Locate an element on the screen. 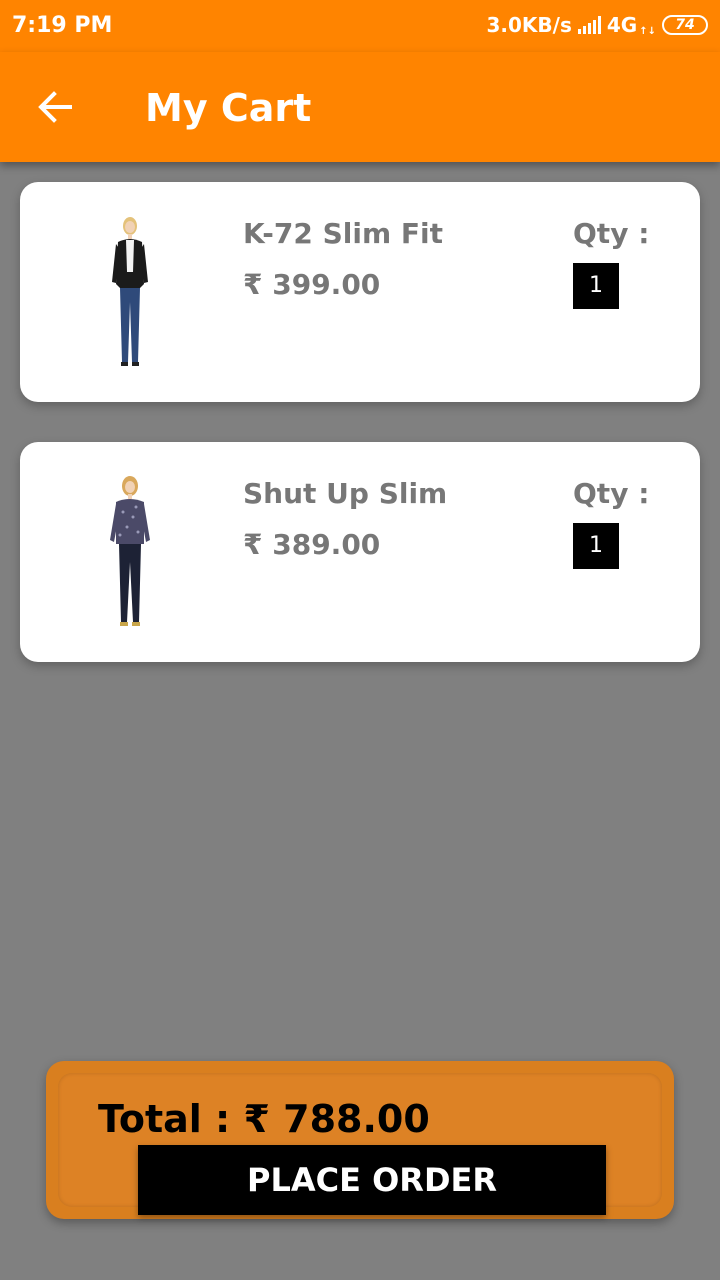 The image size is (720, 1280). product-price: ₹ 399.00 is located at coordinates (312, 284).